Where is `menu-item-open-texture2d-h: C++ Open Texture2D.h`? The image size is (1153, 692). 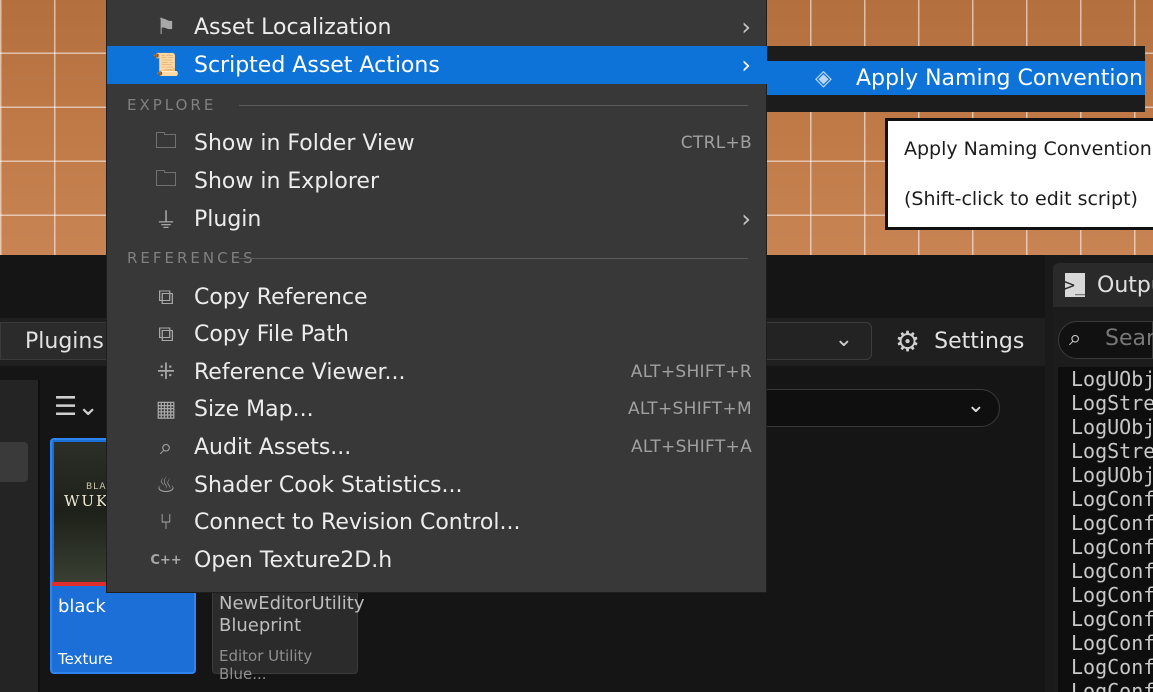 menu-item-open-texture2d-h: C++ Open Texture2D.h is located at coordinates (437, 560).